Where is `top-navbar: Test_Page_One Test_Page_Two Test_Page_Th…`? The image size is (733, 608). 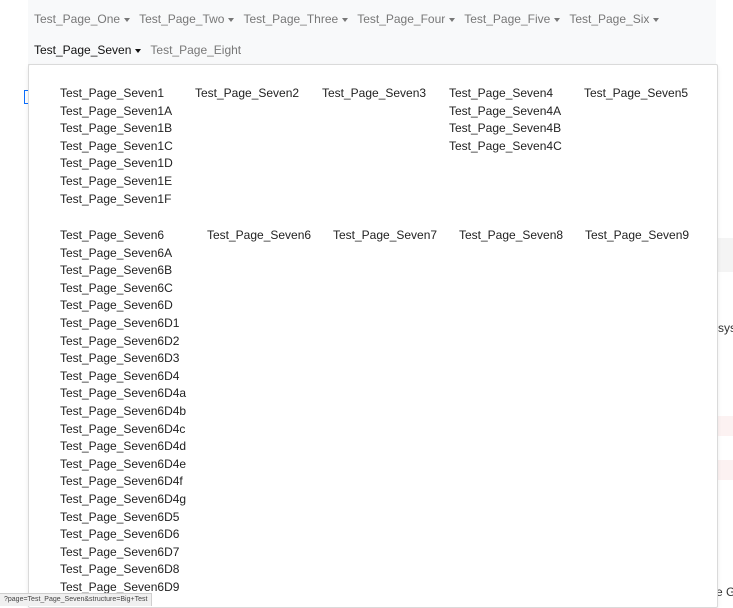
top-navbar: Test_Page_One Test_Page_Two Test_Page_Th… is located at coordinates (372, 32).